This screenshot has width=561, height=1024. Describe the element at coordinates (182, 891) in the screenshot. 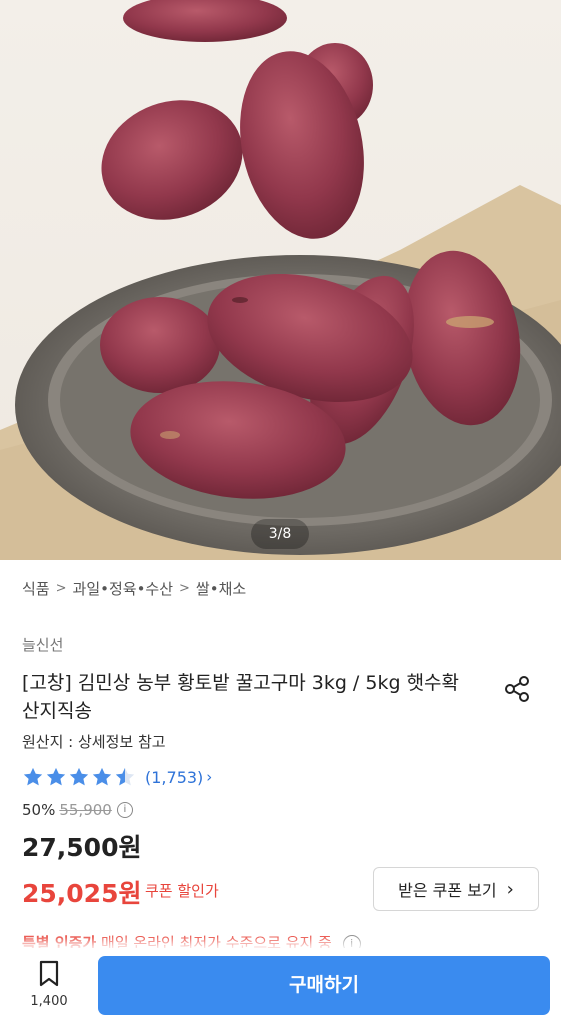

I see `coupon-label: 쿠폰 할인가` at that location.